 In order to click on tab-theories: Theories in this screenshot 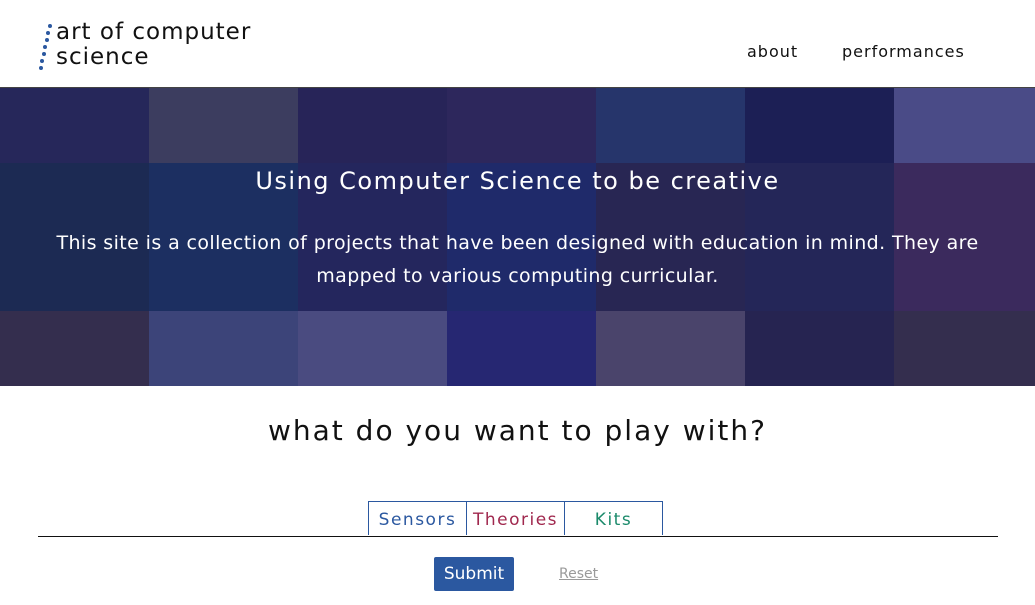, I will do `click(515, 518)`.